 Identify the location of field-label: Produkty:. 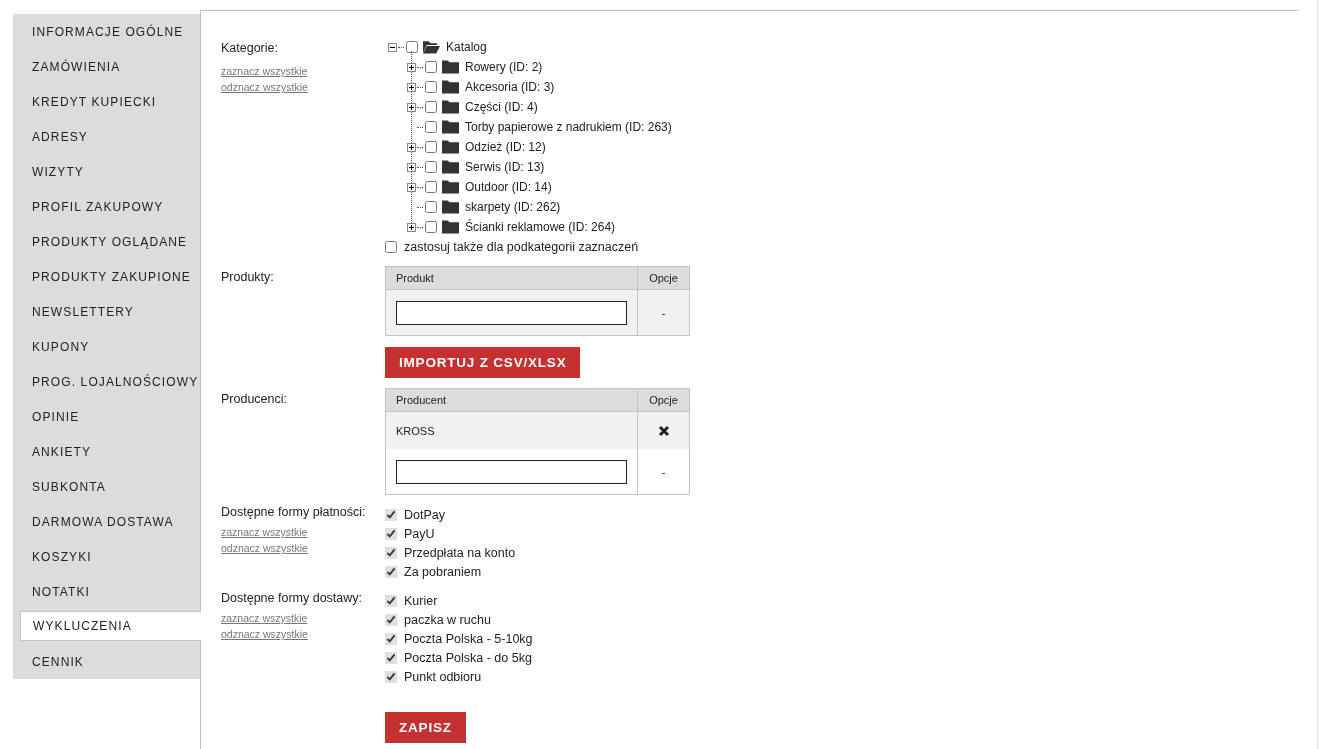
(247, 277).